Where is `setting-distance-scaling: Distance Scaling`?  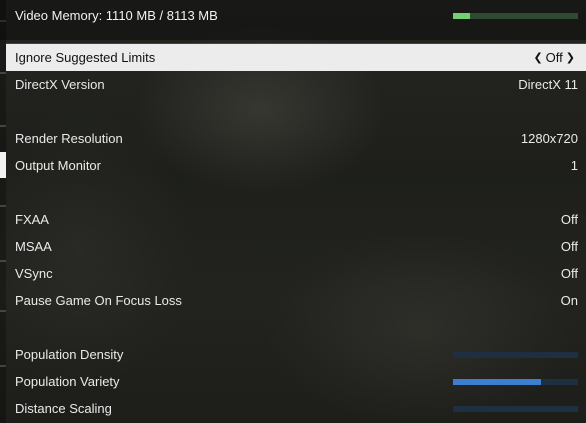 setting-distance-scaling: Distance Scaling is located at coordinates (296, 408).